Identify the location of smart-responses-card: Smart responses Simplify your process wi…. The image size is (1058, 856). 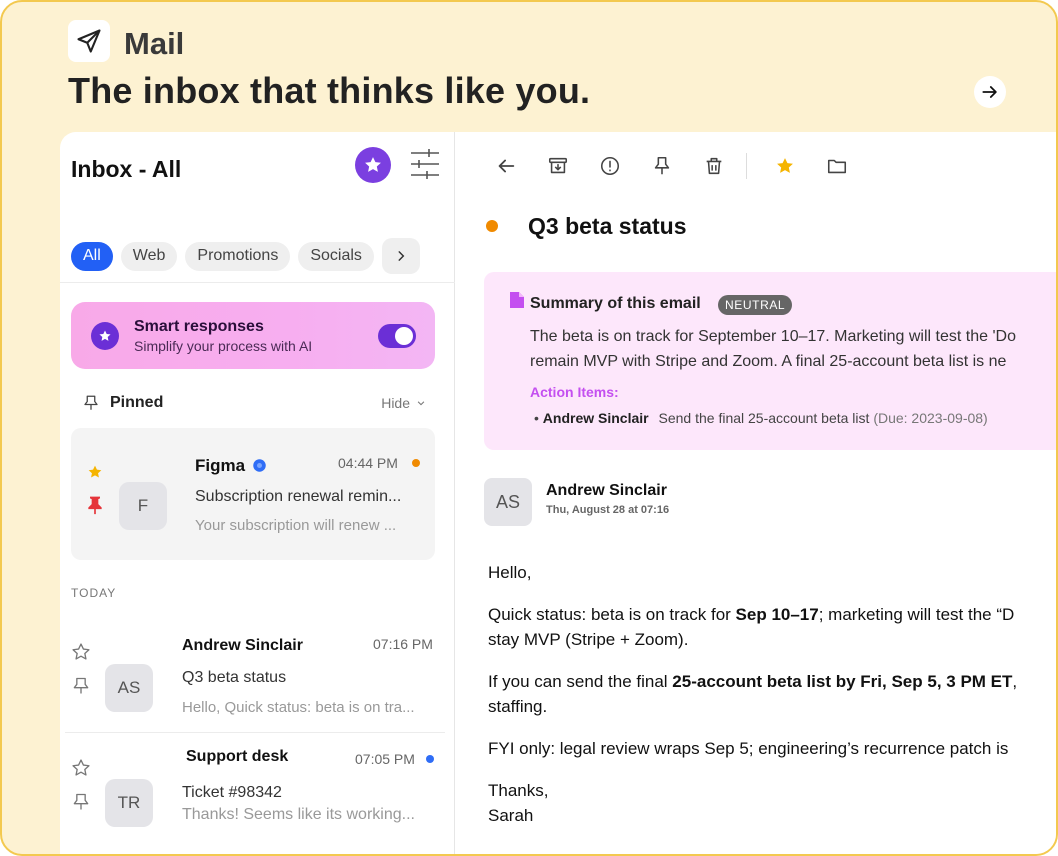
(253, 335).